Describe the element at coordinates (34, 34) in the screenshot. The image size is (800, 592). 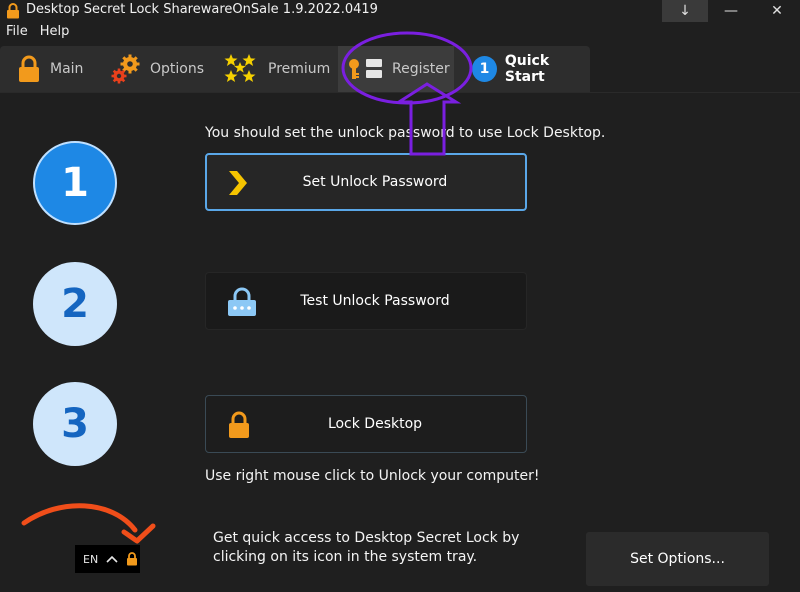
I see `menu-bar: File Help` at that location.